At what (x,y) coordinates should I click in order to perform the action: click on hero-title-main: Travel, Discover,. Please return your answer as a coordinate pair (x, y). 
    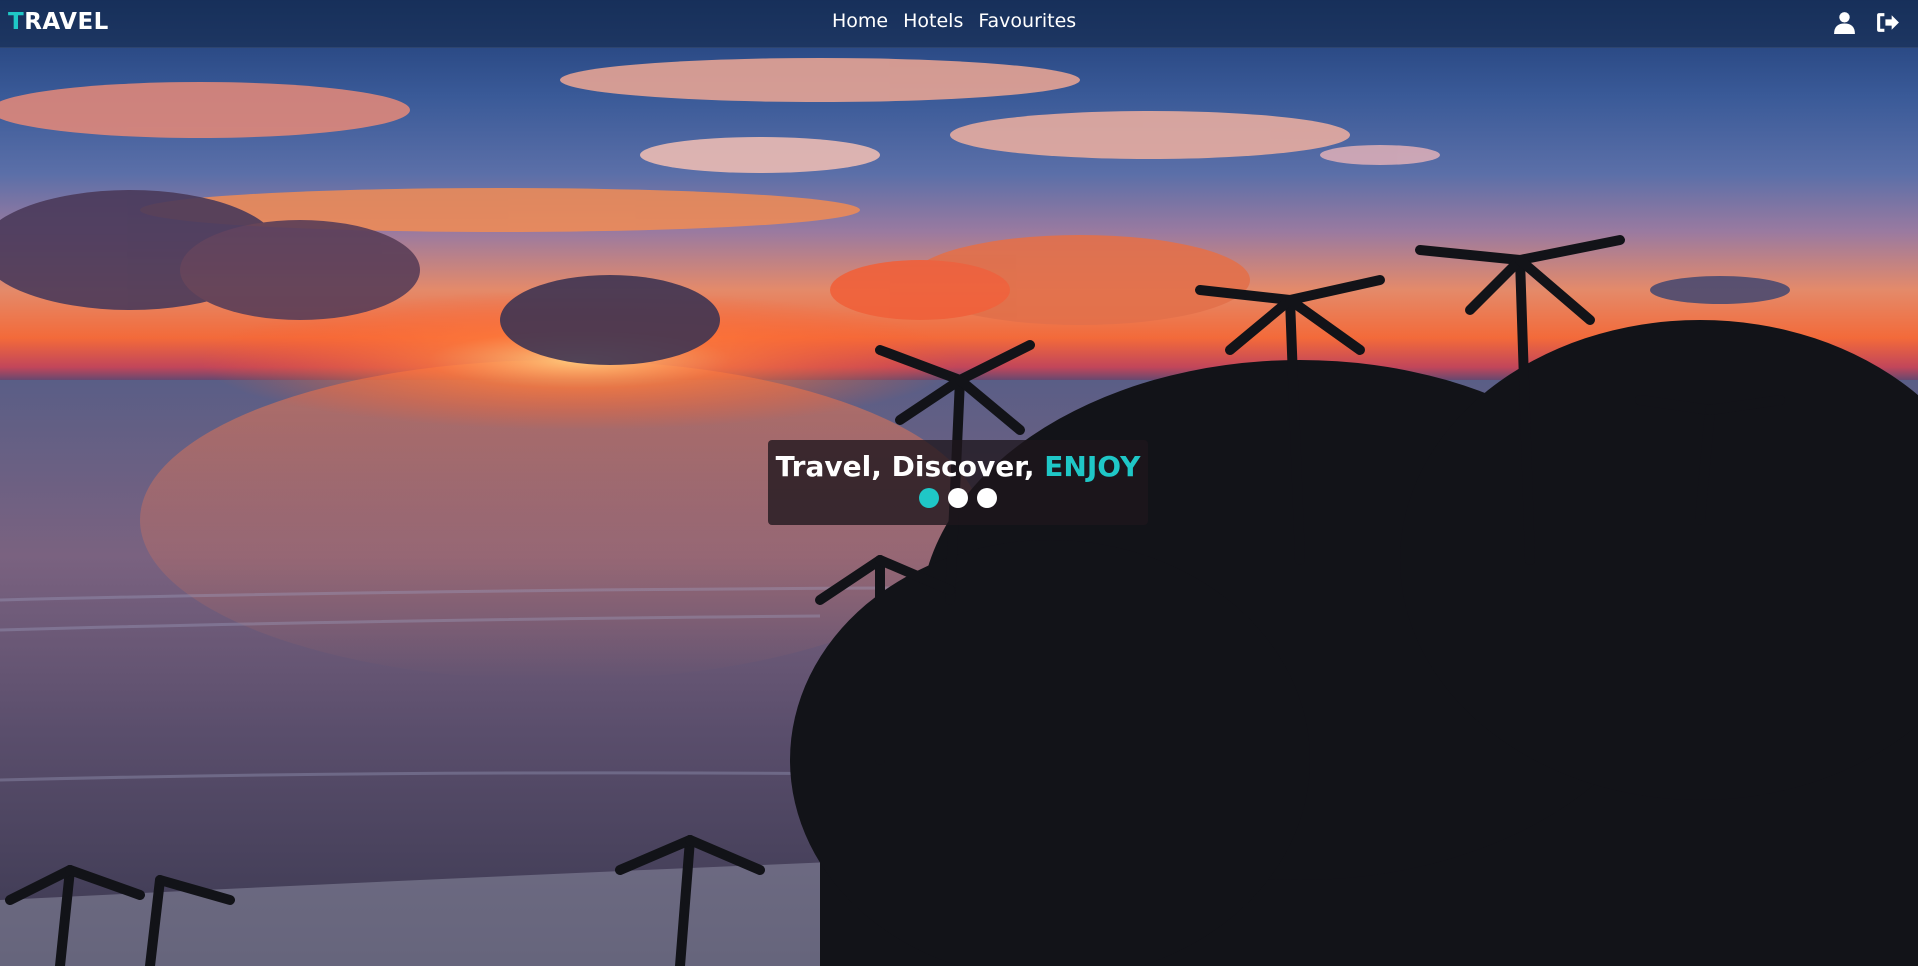
    Looking at the image, I should click on (910, 466).